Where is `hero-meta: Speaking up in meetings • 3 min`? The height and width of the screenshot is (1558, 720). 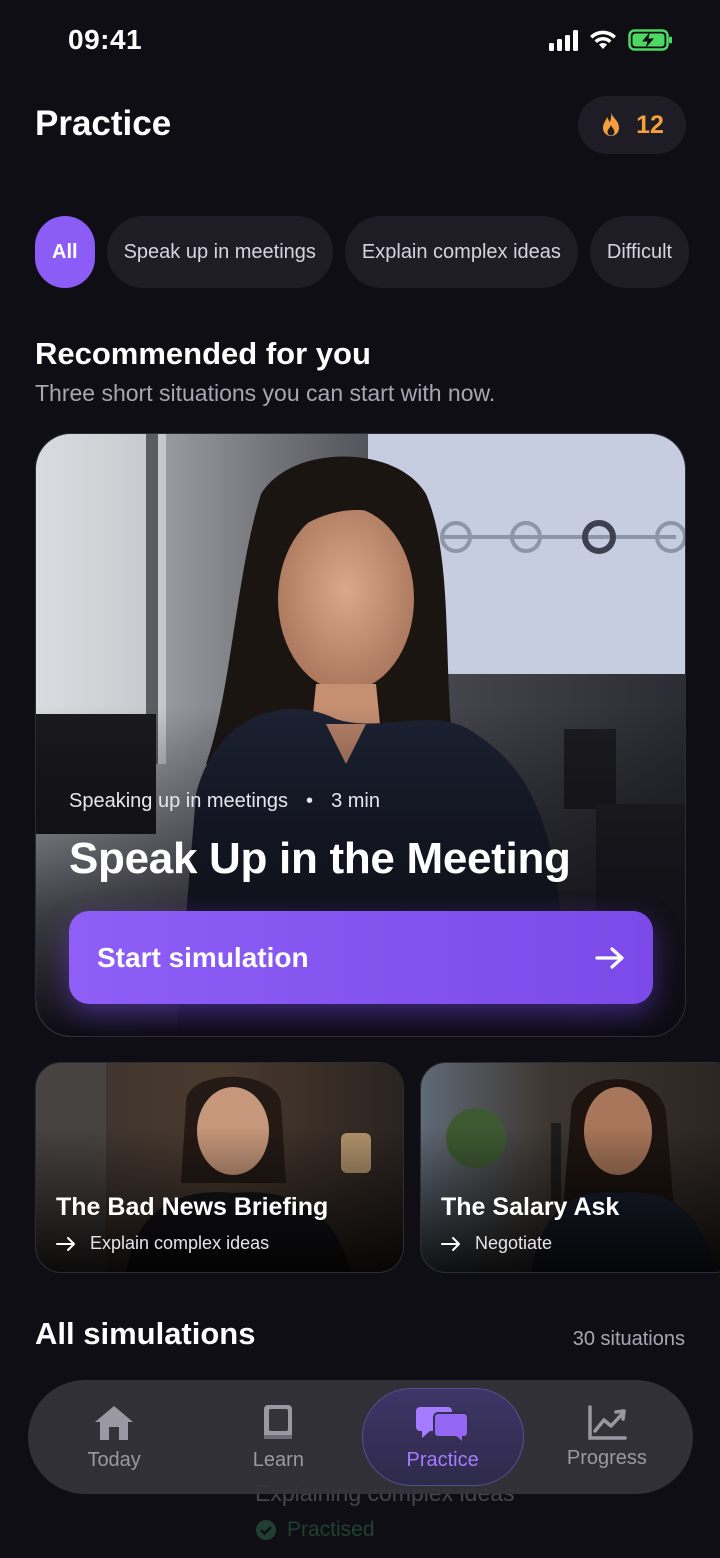
hero-meta: Speaking up in meetings • 3 min is located at coordinates (224, 801).